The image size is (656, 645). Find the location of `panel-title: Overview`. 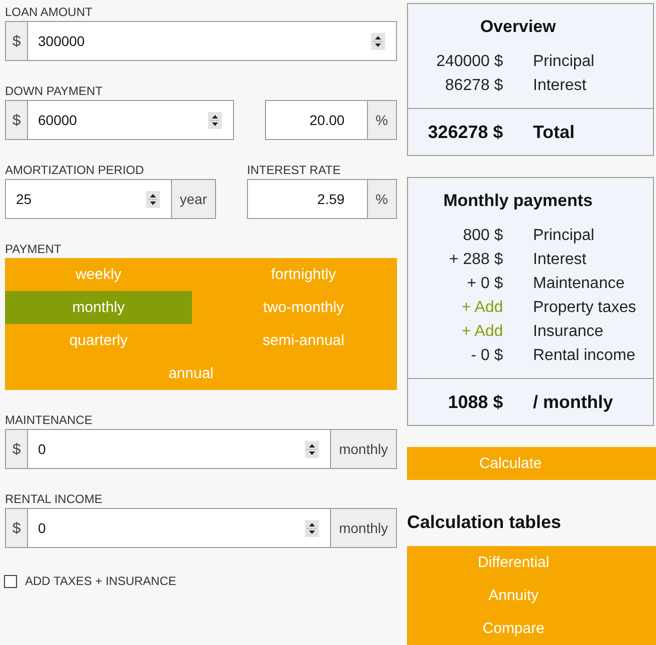

panel-title: Overview is located at coordinates (518, 26).